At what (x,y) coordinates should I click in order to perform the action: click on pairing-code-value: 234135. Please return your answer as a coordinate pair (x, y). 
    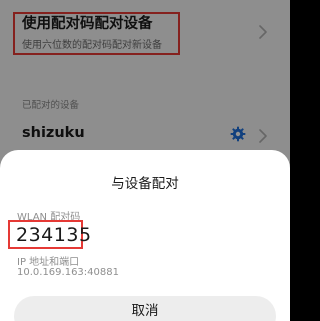
    Looking at the image, I should click on (54, 235).